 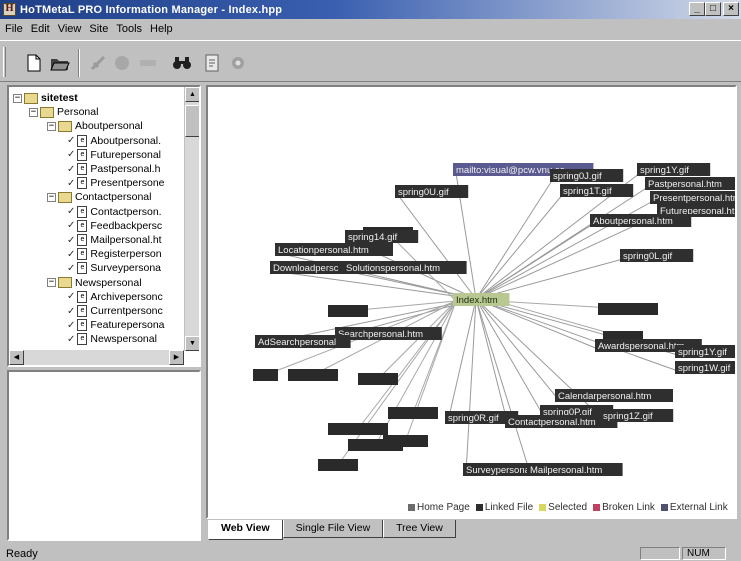 What do you see at coordinates (192, 121) in the screenshot?
I see `scroll-thumb` at bounding box center [192, 121].